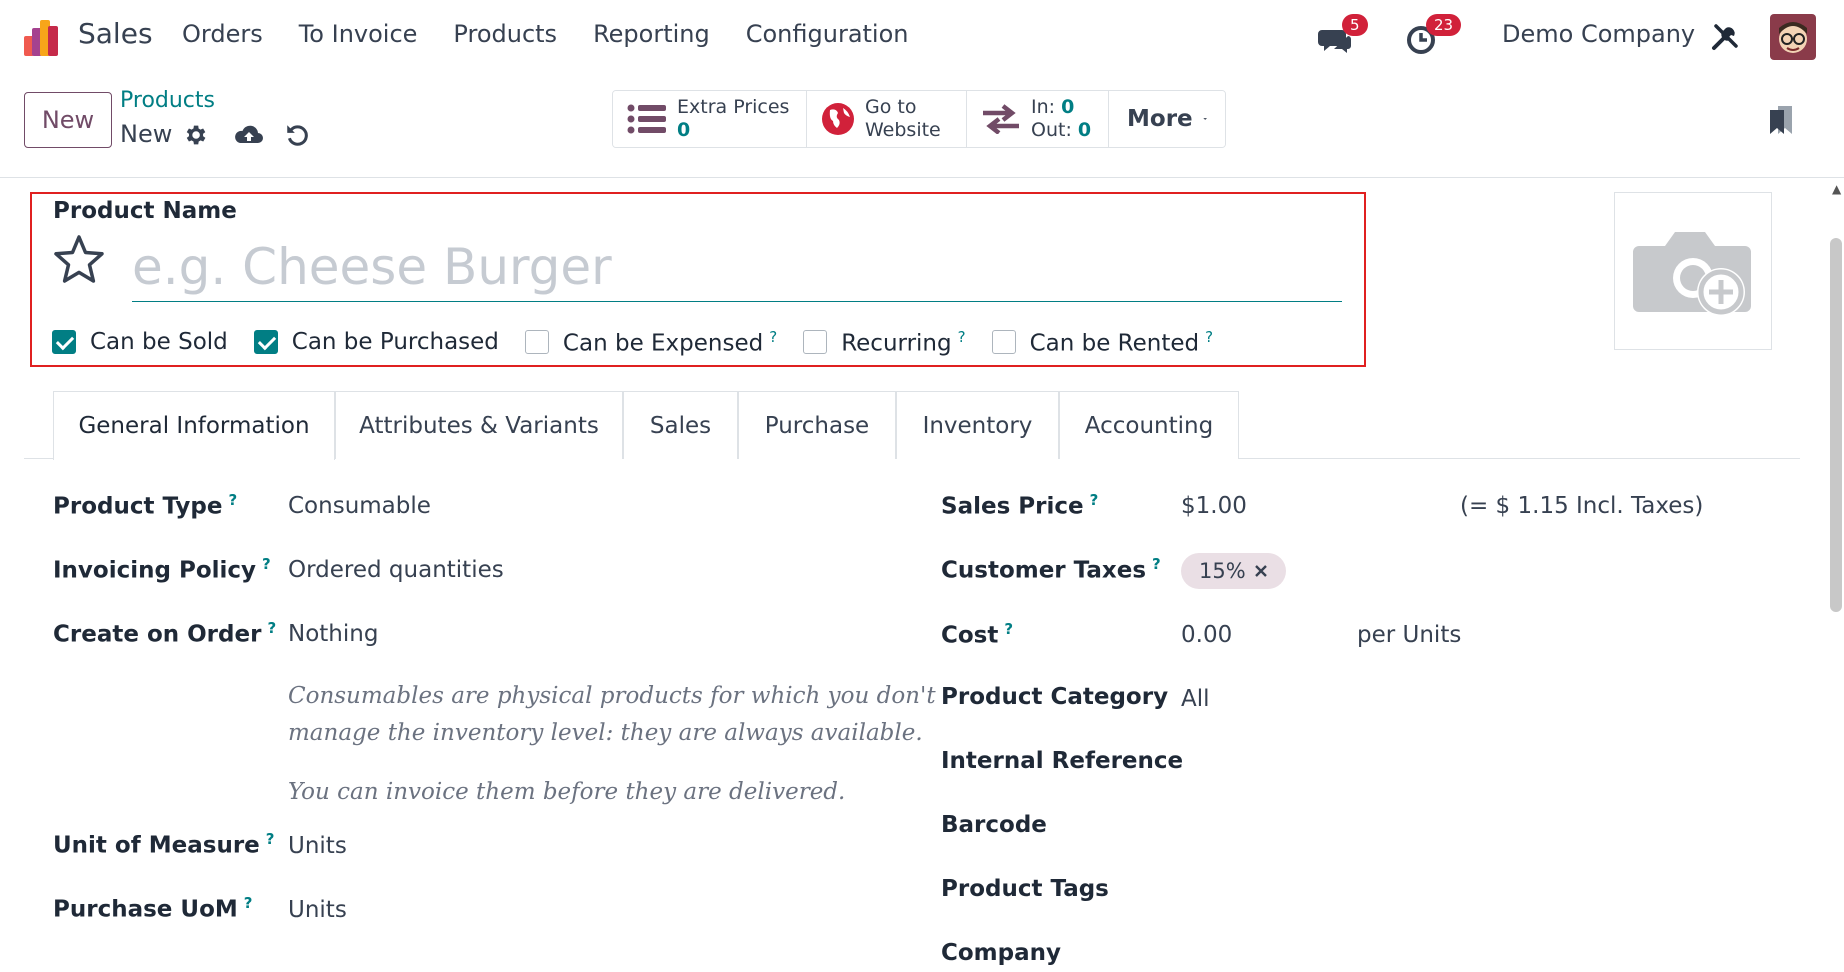 Image resolution: width=1844 pixels, height=972 pixels. I want to click on out-value: 0, so click(1084, 130).